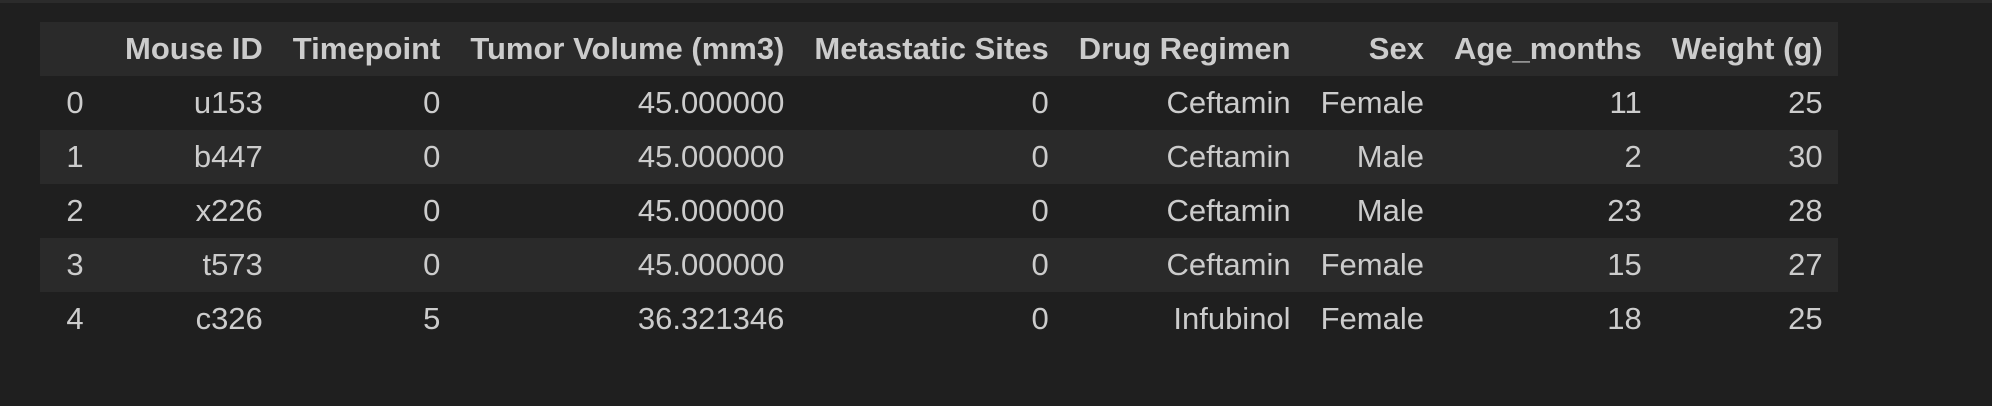 This screenshot has height=406, width=1992. What do you see at coordinates (931, 49) in the screenshot?
I see `column-header-metastatic-sites: Metastatic Sites` at bounding box center [931, 49].